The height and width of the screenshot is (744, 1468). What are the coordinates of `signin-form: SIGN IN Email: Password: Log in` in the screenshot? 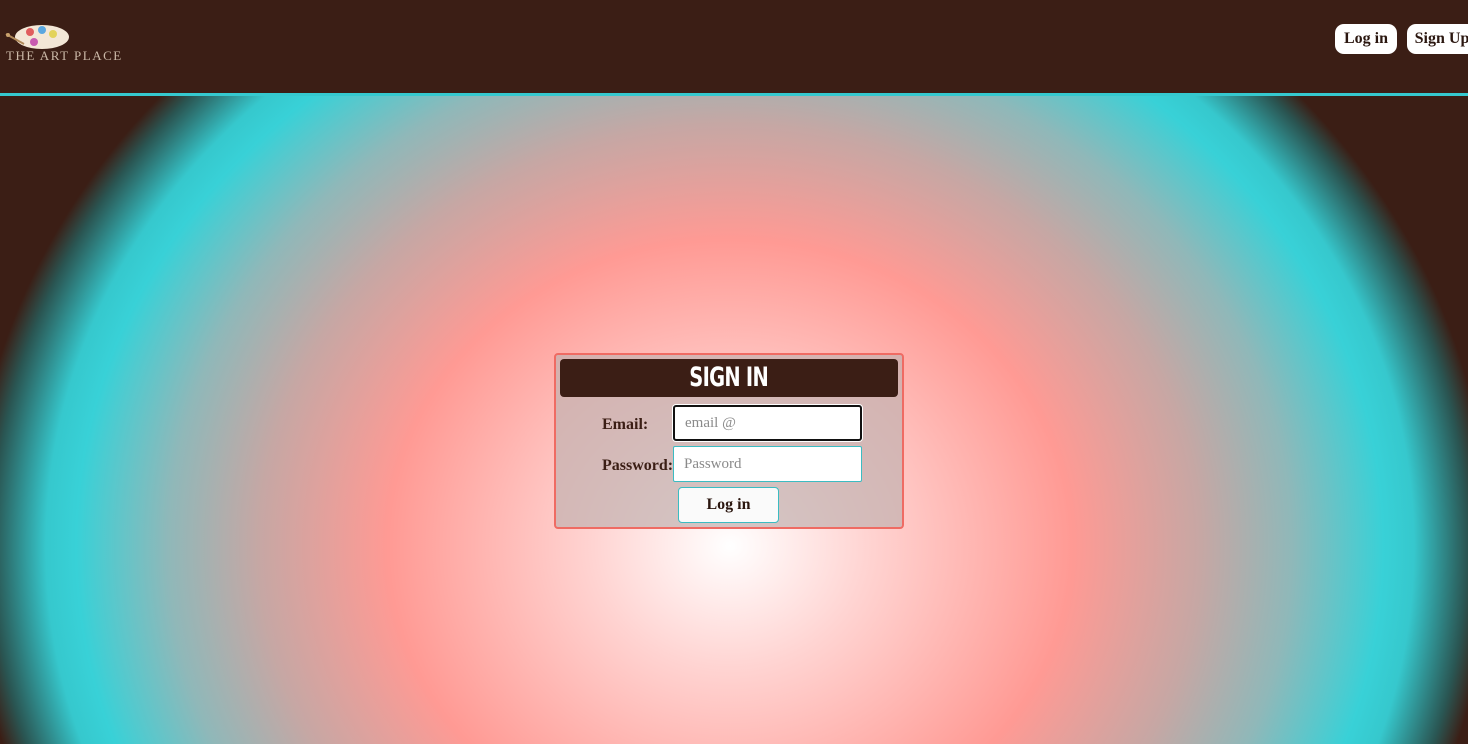 It's located at (729, 441).